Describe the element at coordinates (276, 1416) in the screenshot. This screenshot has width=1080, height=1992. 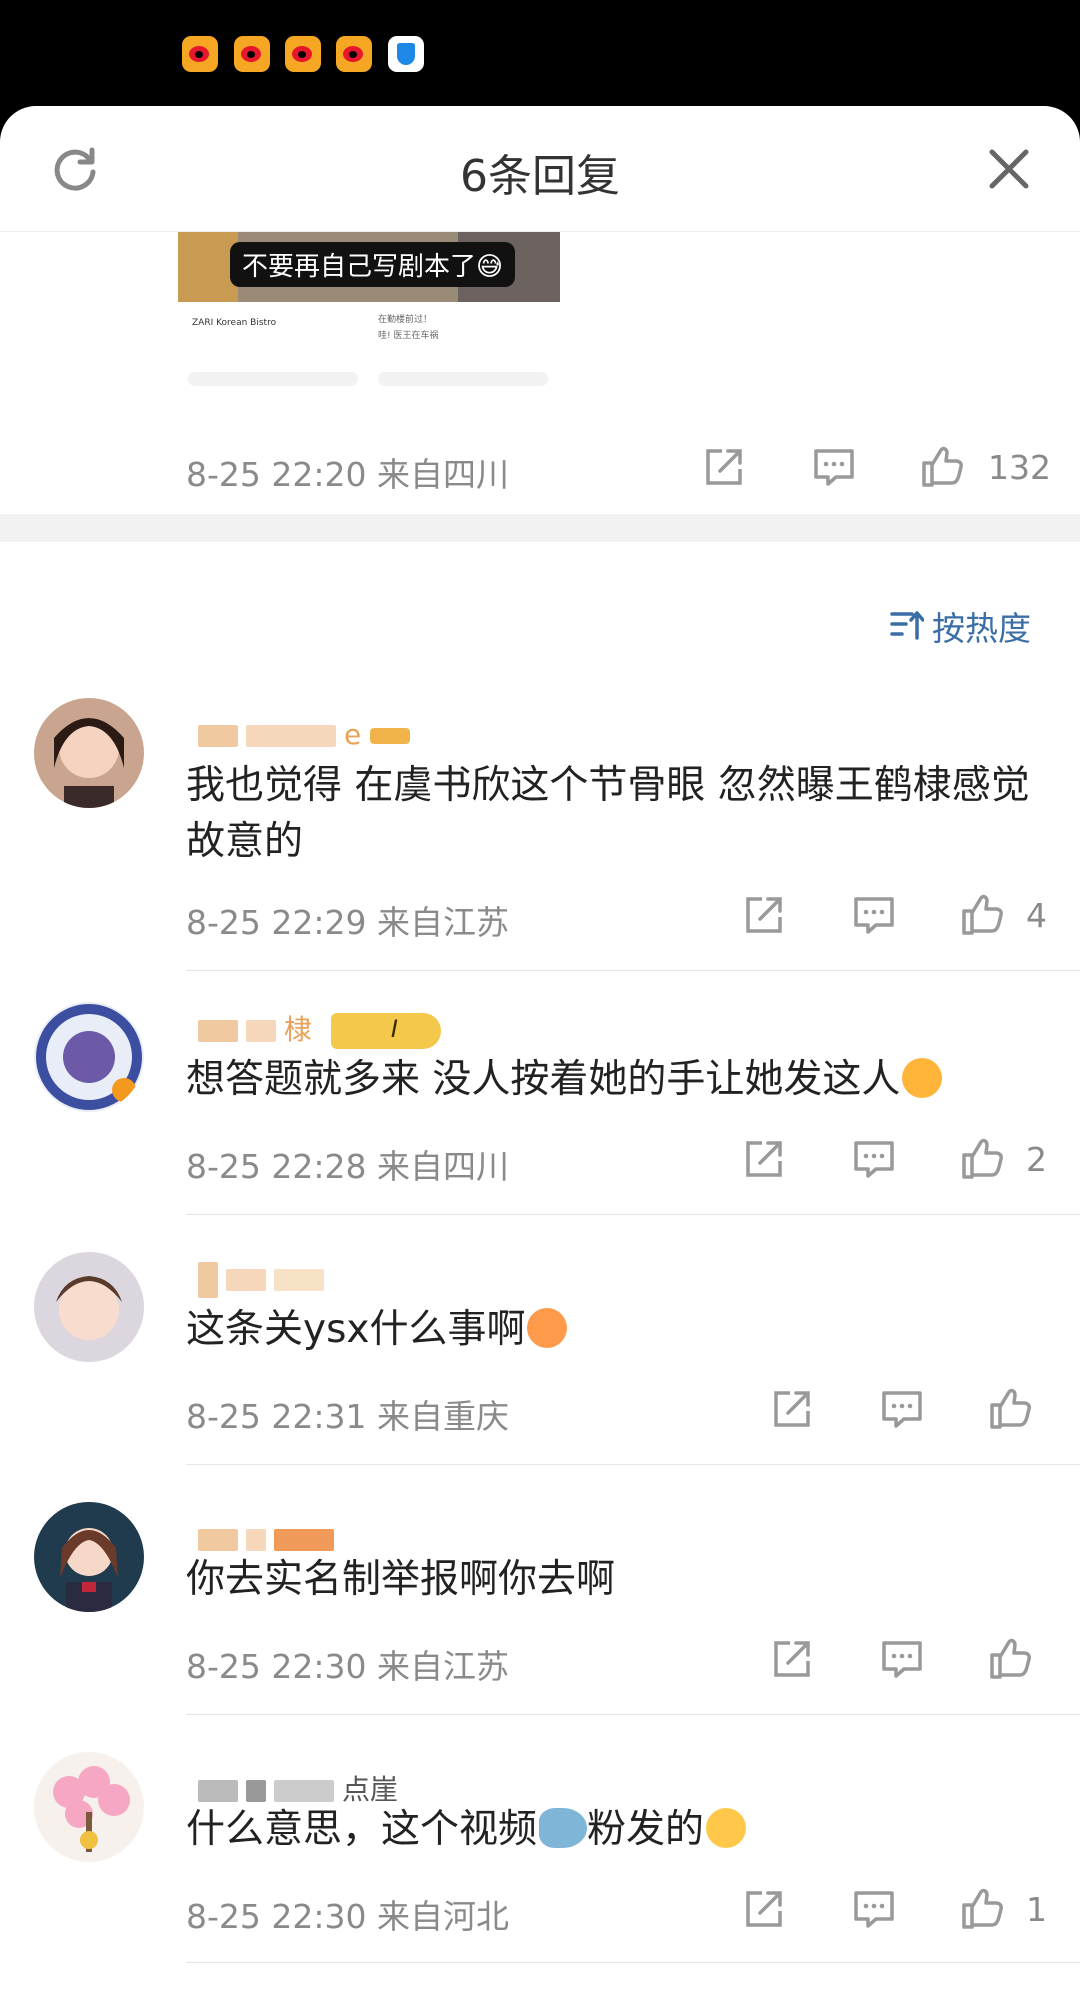
I see `comment-time: 8-25 22:31` at that location.